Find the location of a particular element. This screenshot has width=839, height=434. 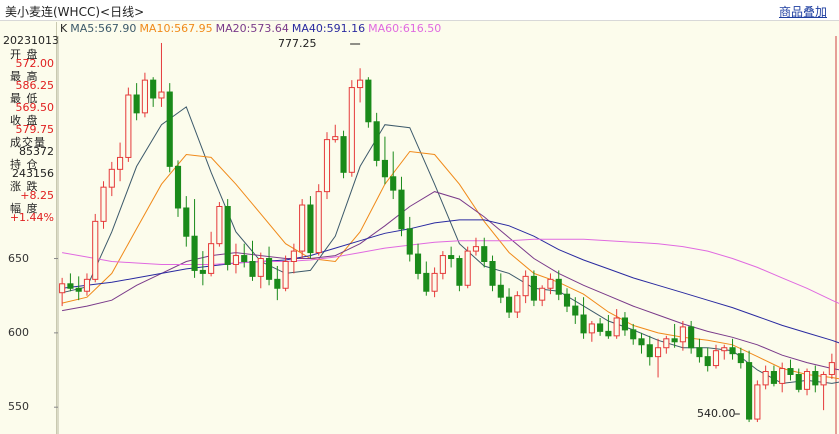

ma-line-ma60 is located at coordinates (450, 271).